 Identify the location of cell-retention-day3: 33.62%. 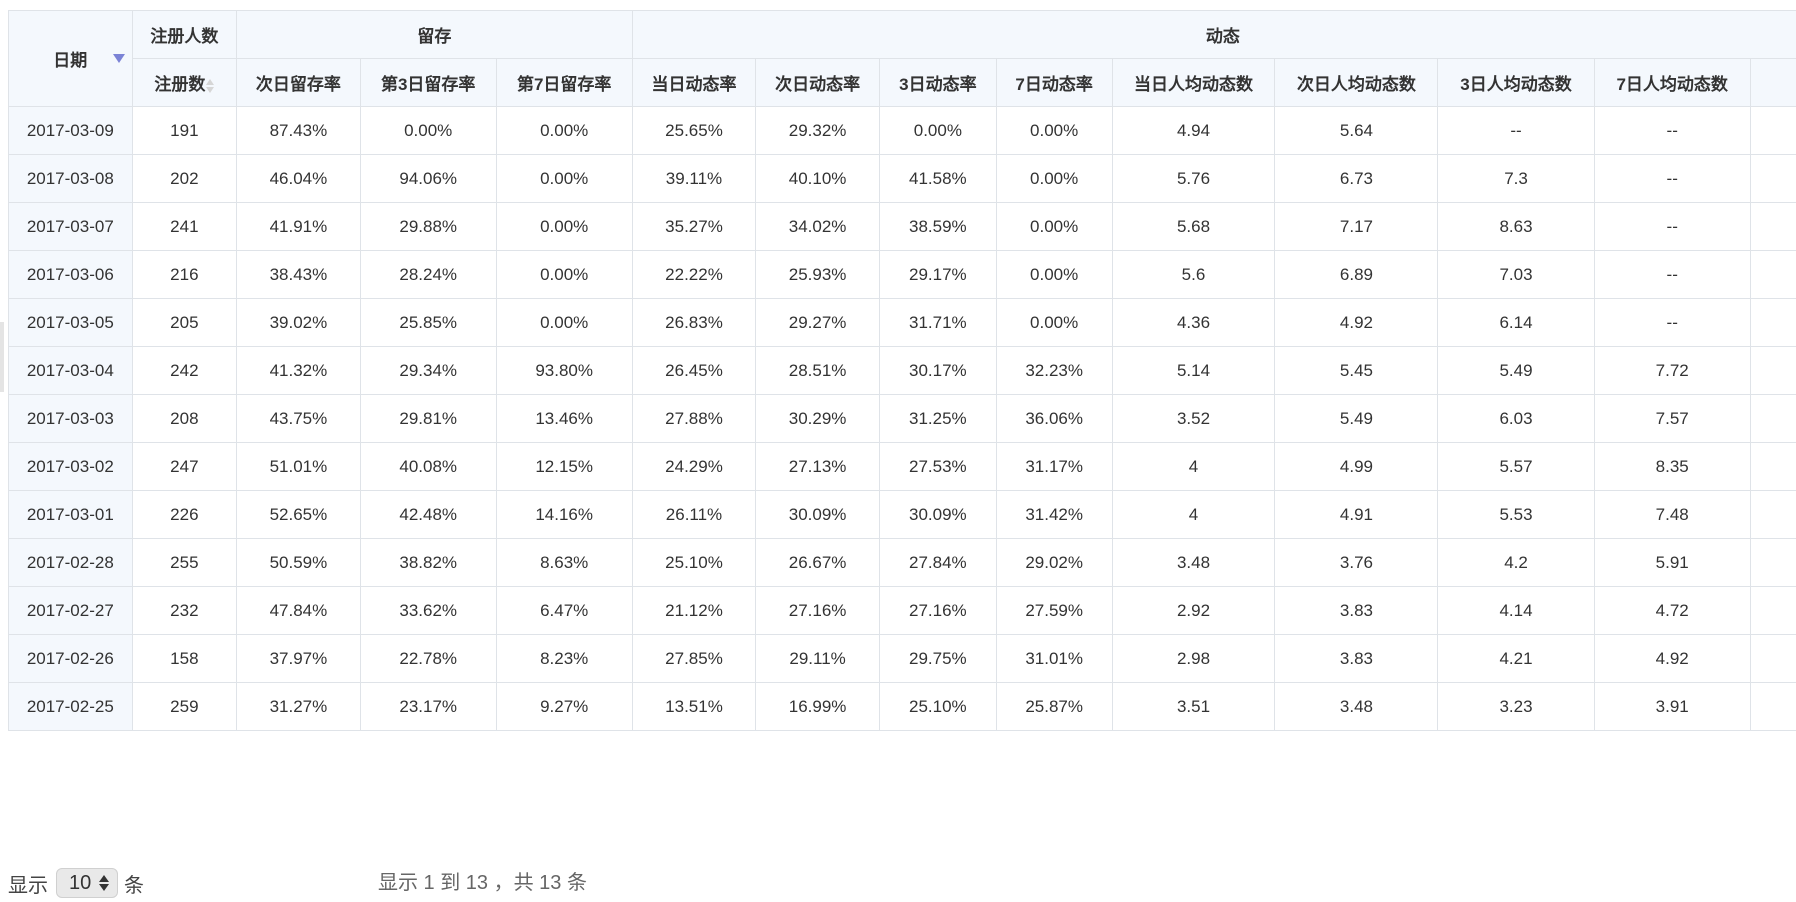
(428, 610).